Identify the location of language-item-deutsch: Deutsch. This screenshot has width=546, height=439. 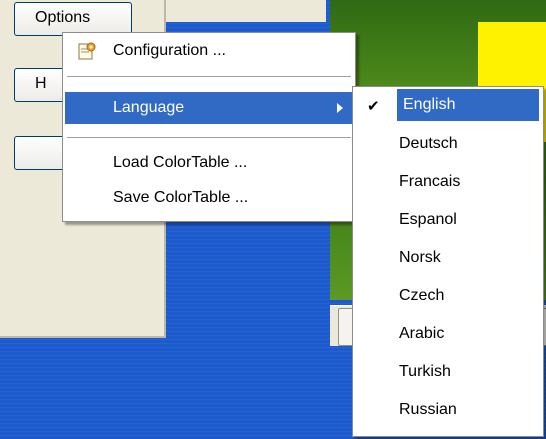
(448, 144).